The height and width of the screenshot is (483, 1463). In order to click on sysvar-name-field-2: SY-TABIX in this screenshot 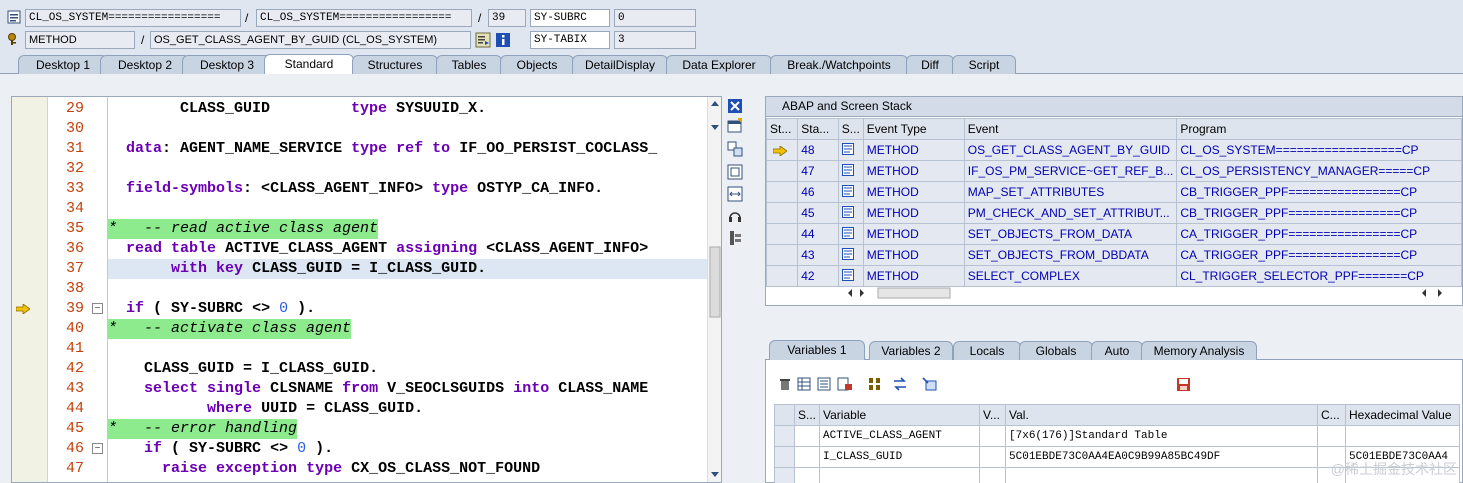, I will do `click(570, 40)`.